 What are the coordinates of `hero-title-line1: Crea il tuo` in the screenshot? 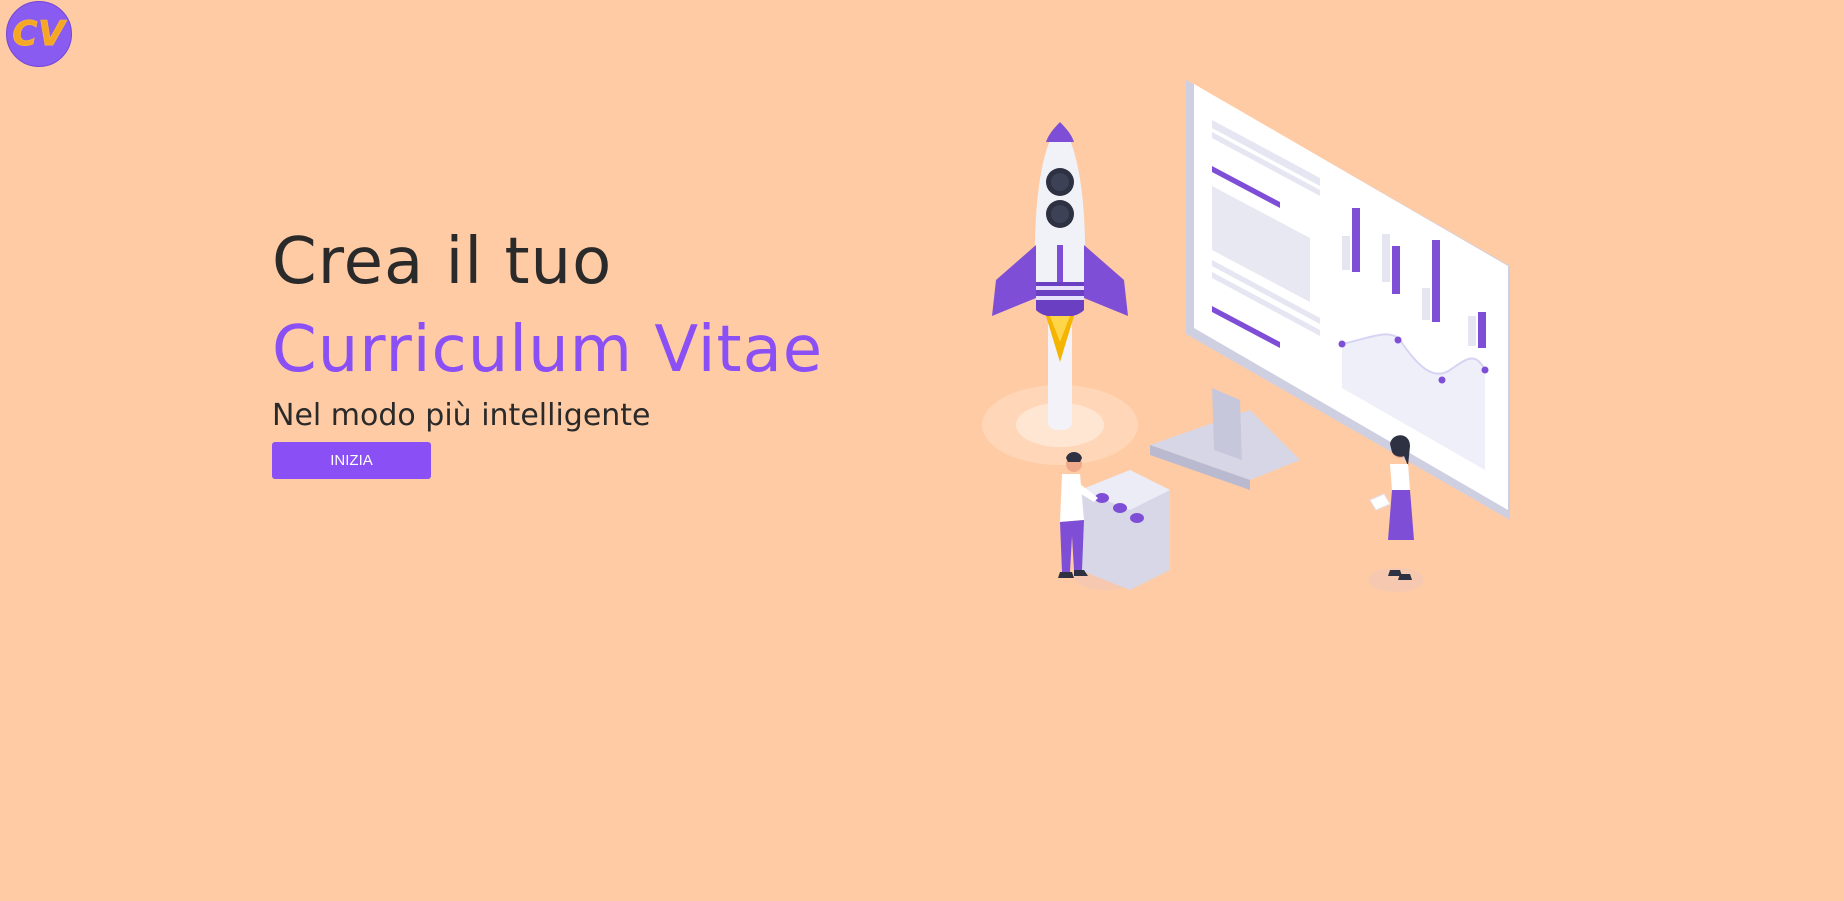 It's located at (442, 262).